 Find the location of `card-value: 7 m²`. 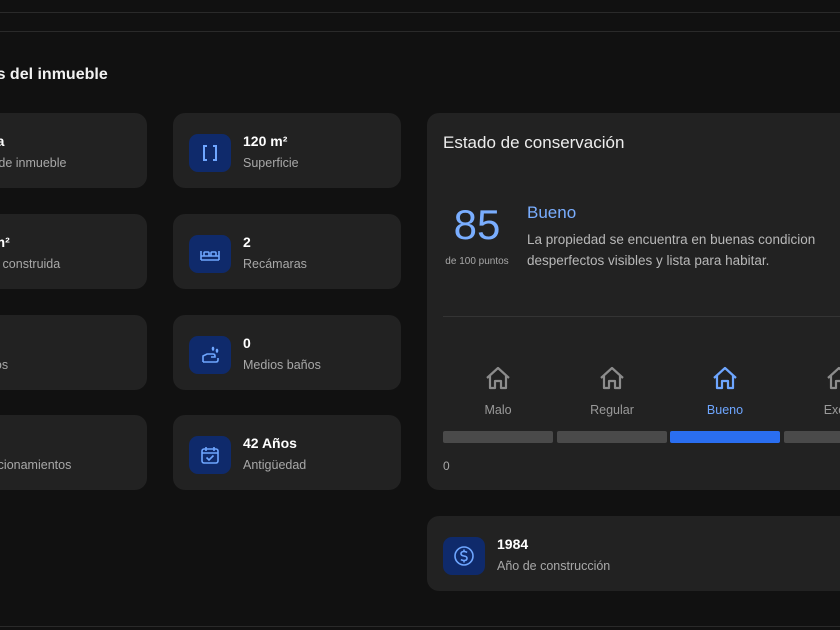

card-value: 7 m² is located at coordinates (5, 242).